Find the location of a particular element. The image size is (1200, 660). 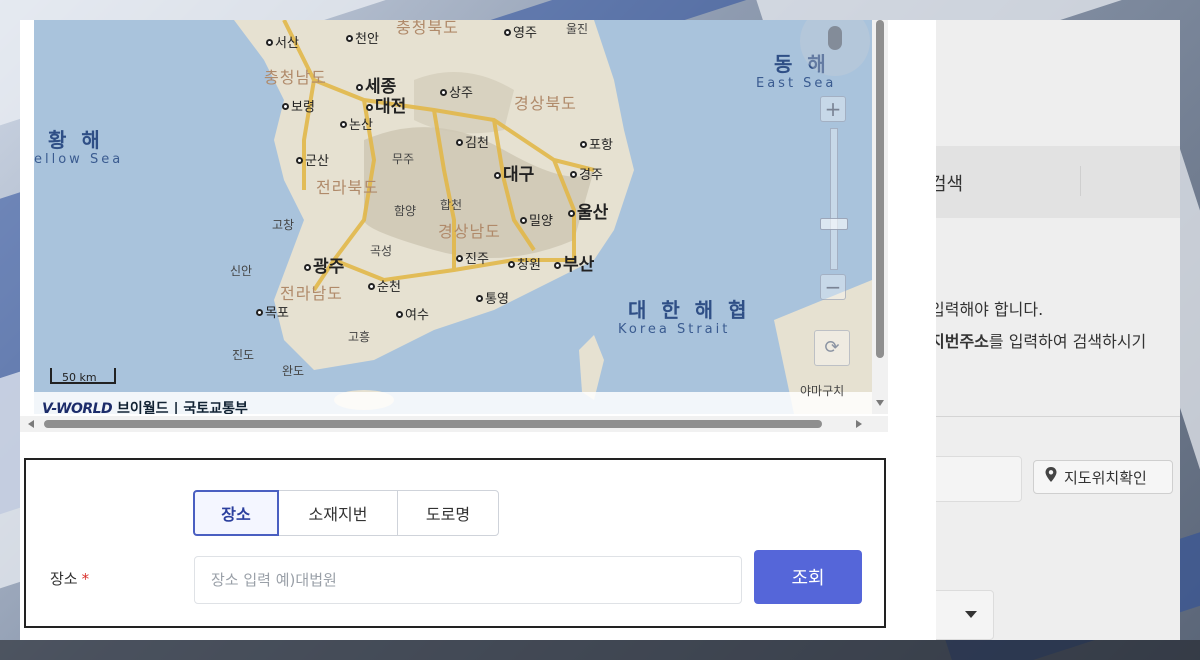

map-label-boryeong: 보령 is located at coordinates (298, 105).